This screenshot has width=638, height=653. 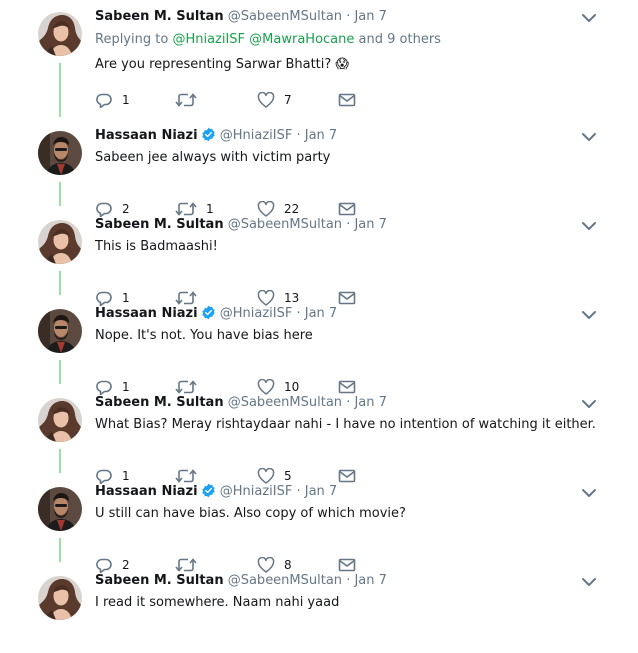 What do you see at coordinates (104, 100) in the screenshot?
I see `reply-icon` at bounding box center [104, 100].